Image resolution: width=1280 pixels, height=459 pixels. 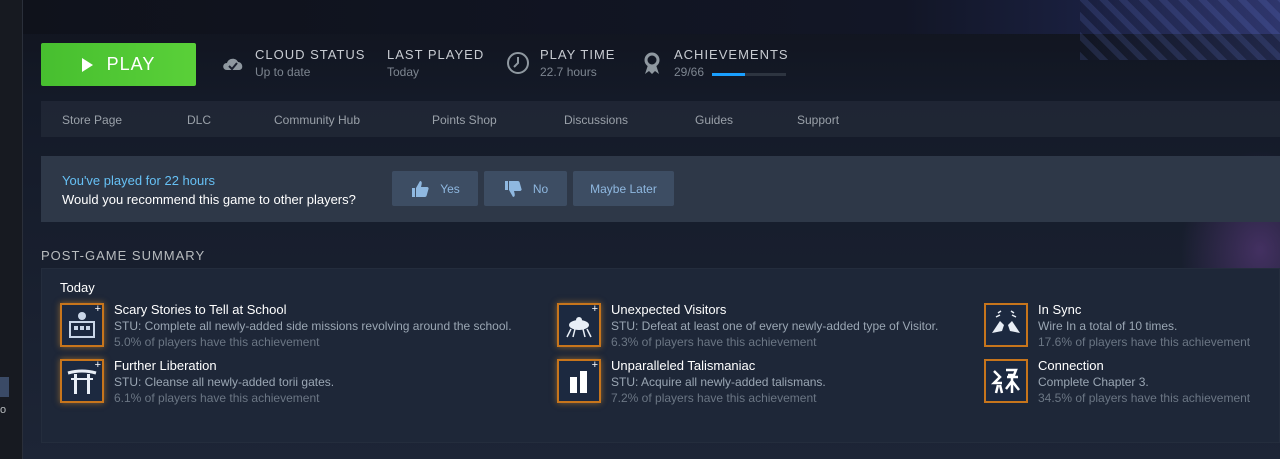 What do you see at coordinates (683, 365) in the screenshot?
I see `achievement-name: Unparalleled Talismaniac` at bounding box center [683, 365].